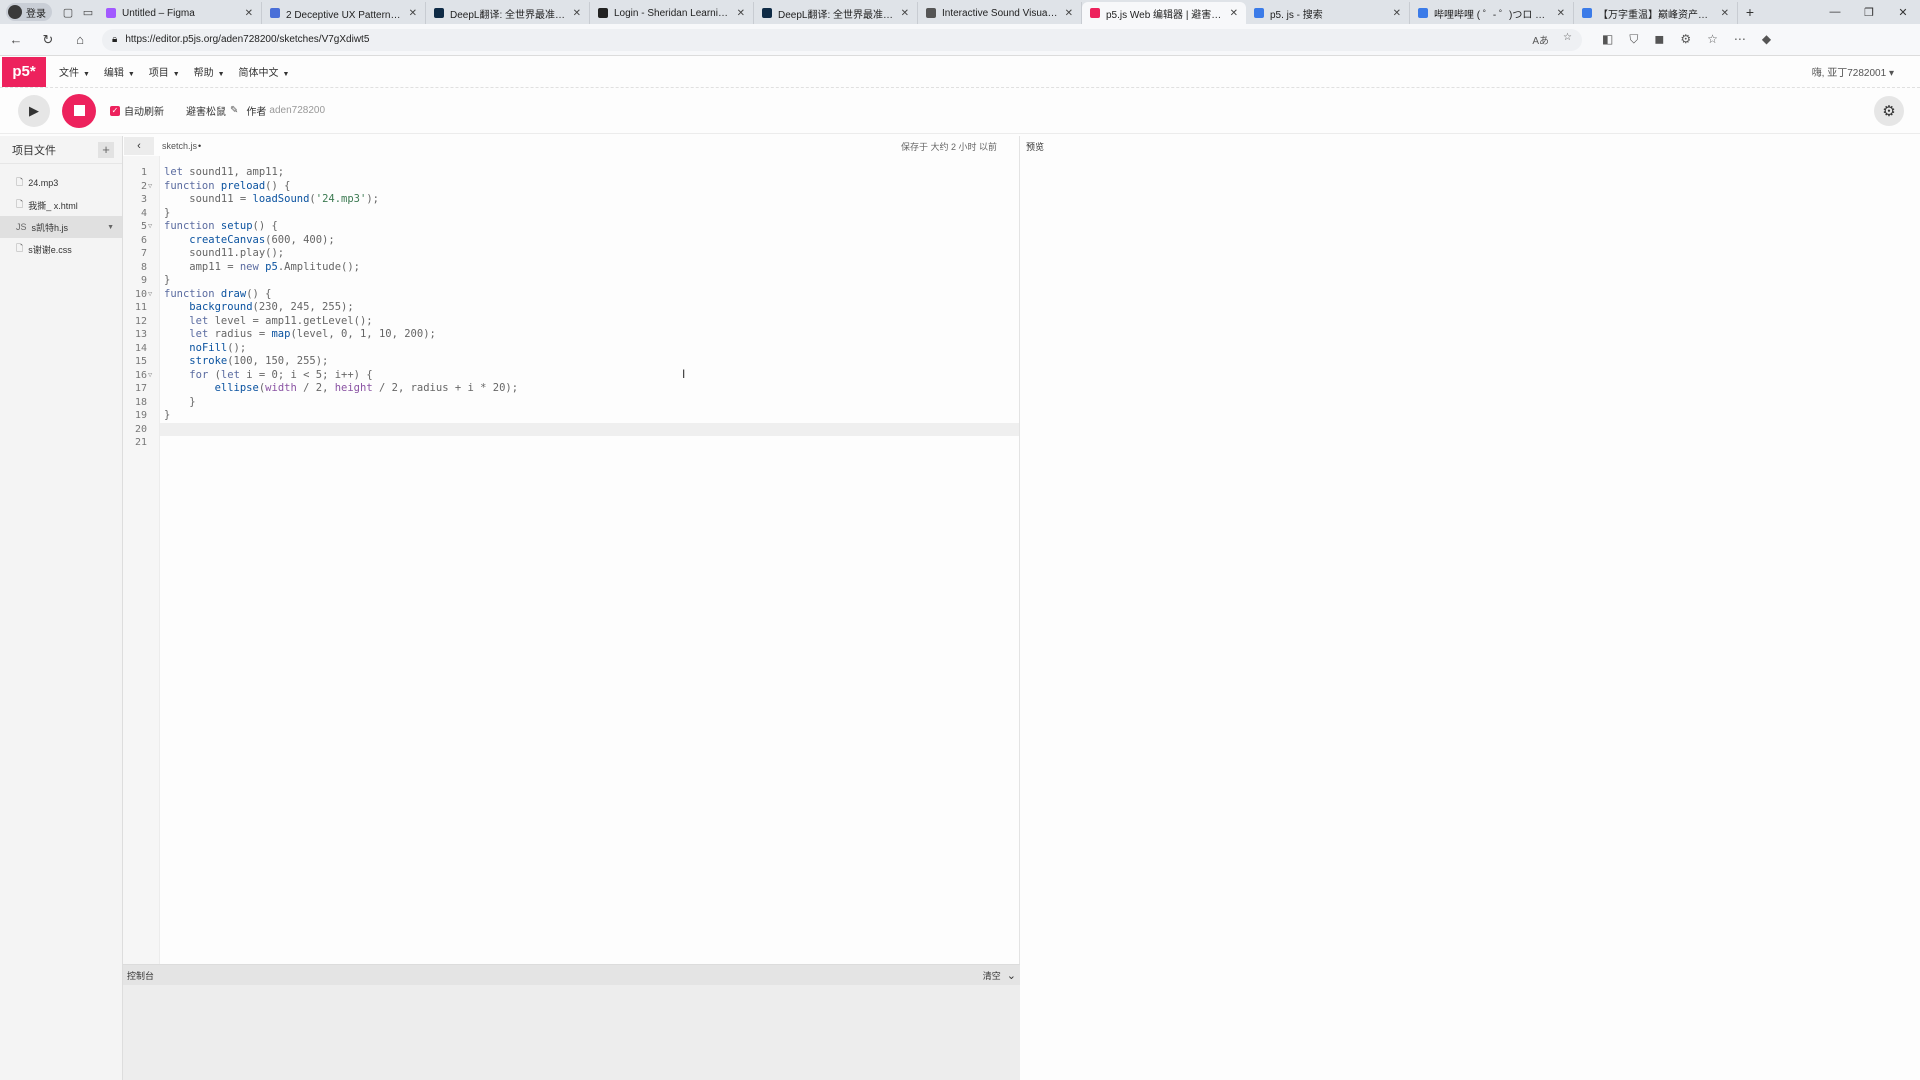 The image size is (1920, 1080). I want to click on settings-button: ⚙, so click(1889, 111).